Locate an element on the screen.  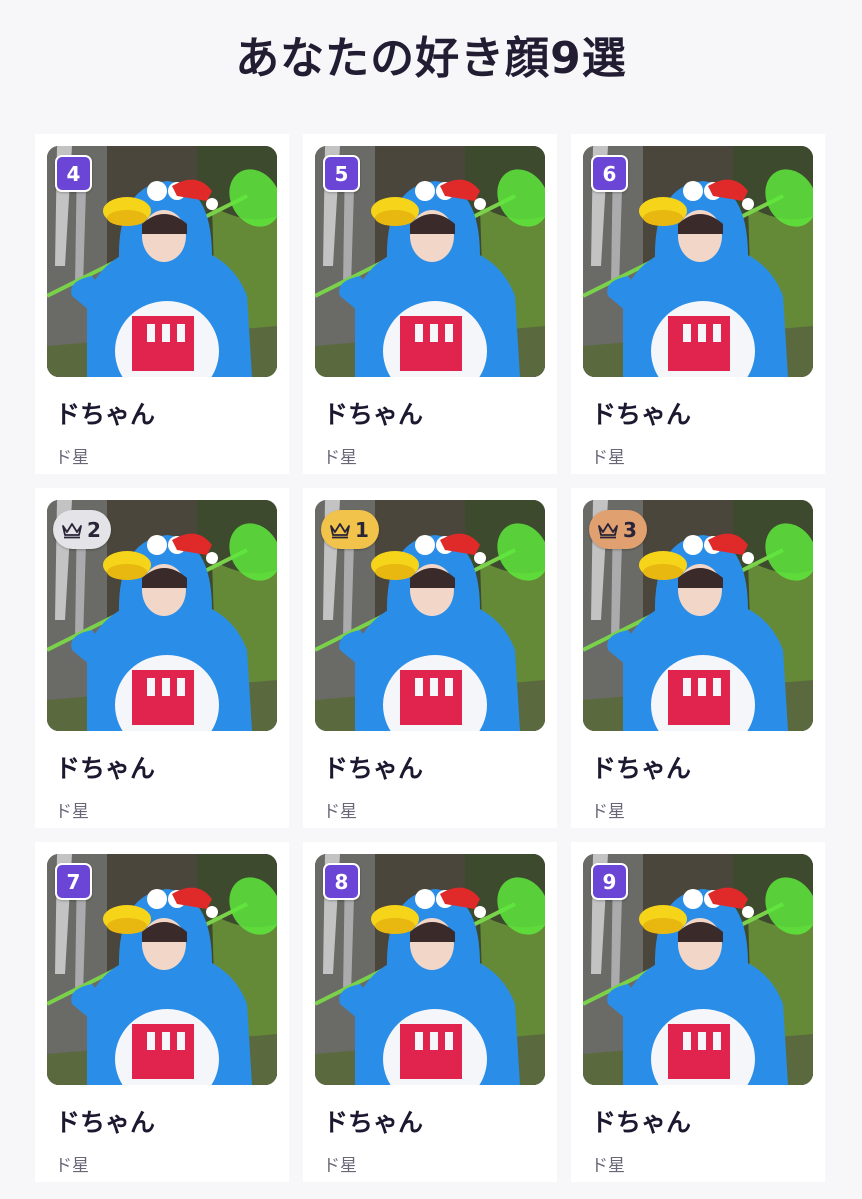
crown-rank-badge: 3 is located at coordinates (618, 529).